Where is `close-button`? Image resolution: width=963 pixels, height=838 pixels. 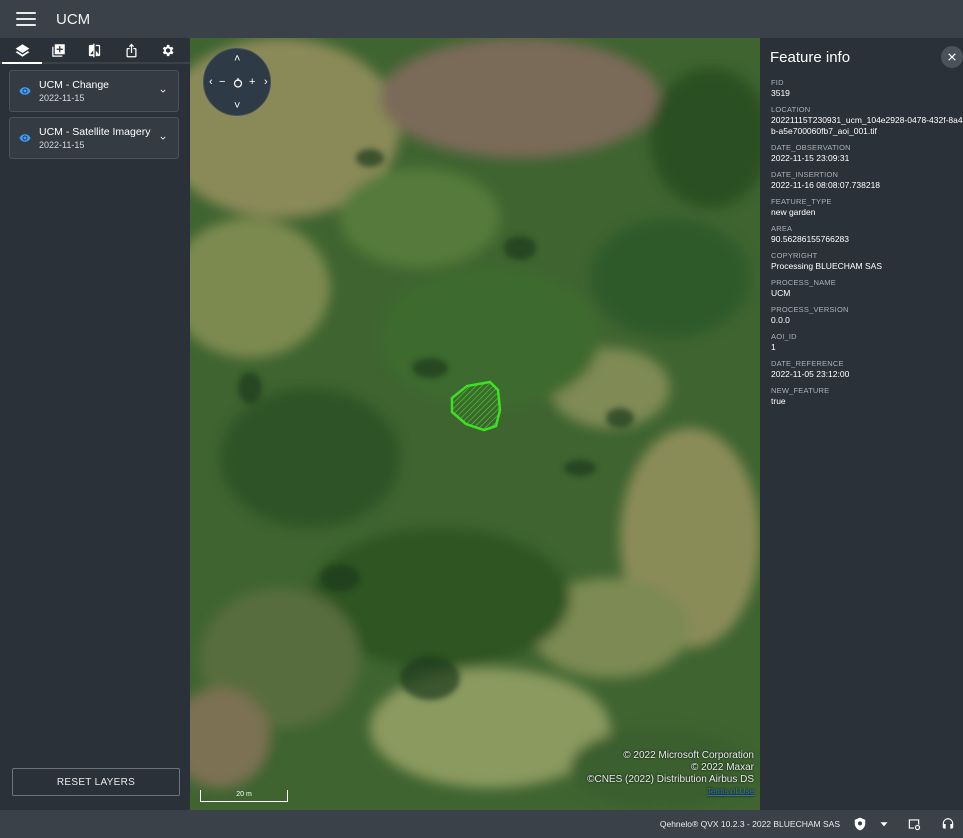
close-button is located at coordinates (952, 57).